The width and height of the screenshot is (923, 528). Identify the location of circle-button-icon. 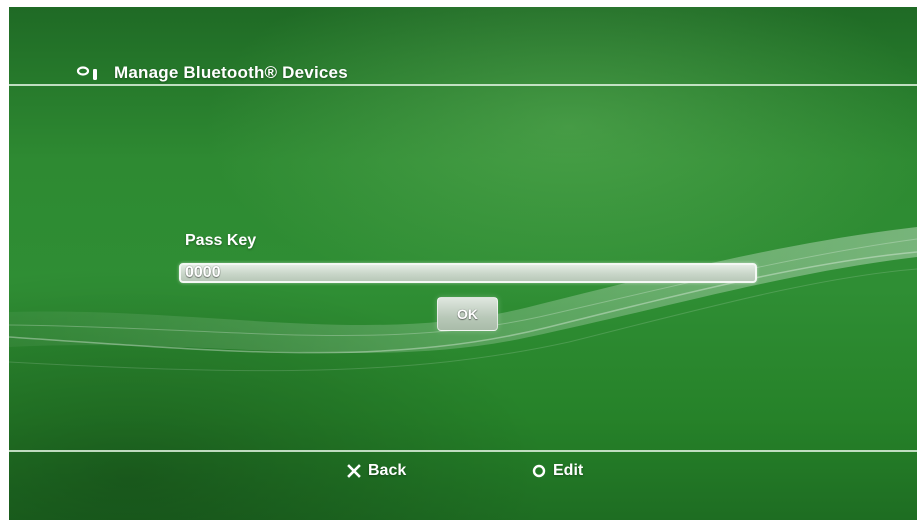
(539, 471).